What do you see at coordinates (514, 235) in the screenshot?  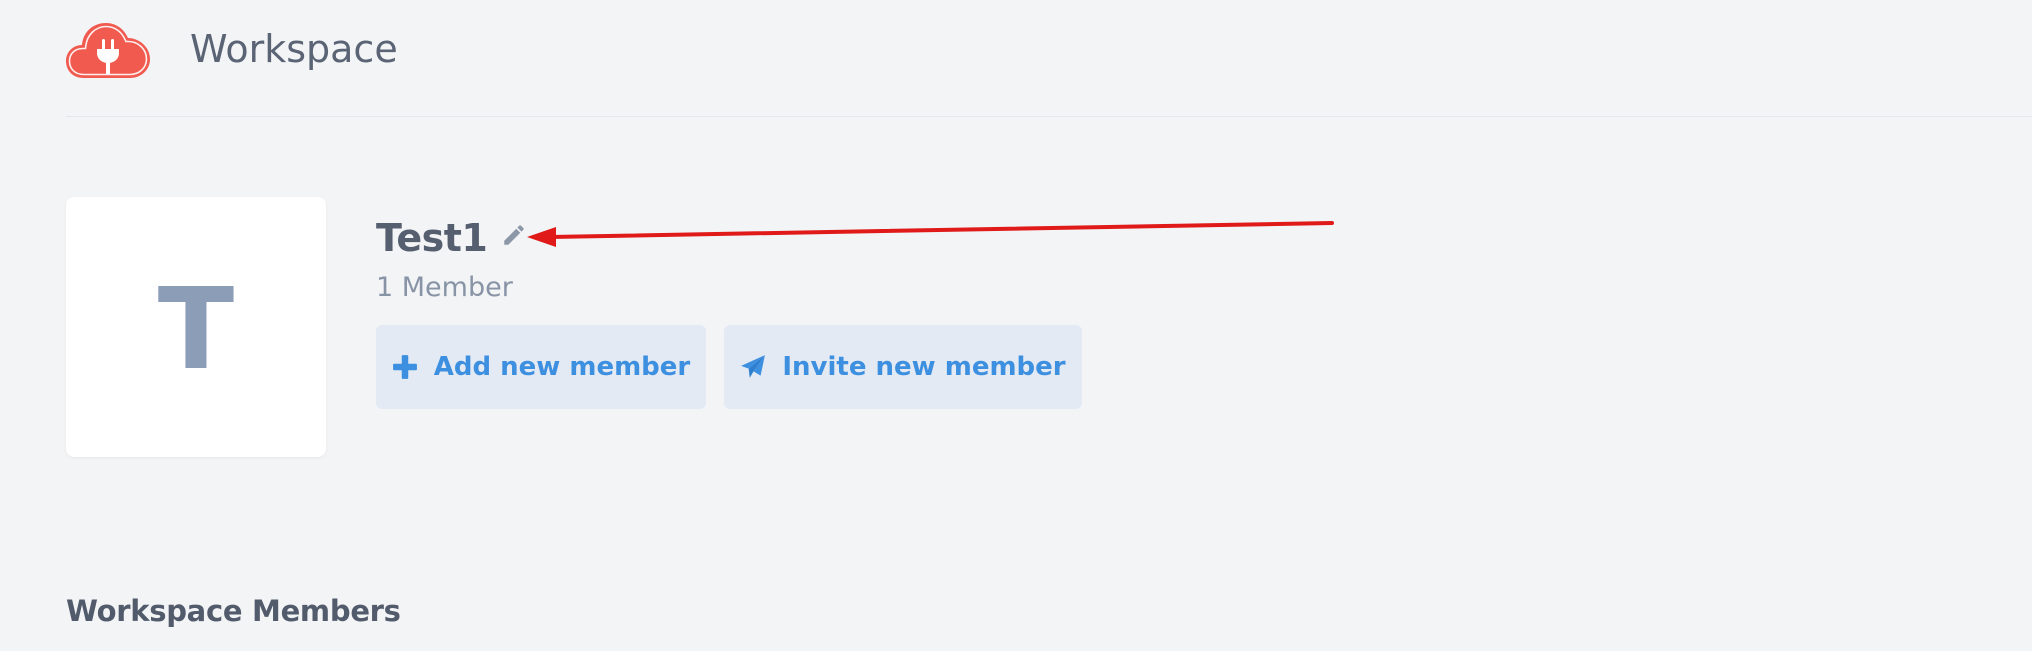 I see `pencil-icon` at bounding box center [514, 235].